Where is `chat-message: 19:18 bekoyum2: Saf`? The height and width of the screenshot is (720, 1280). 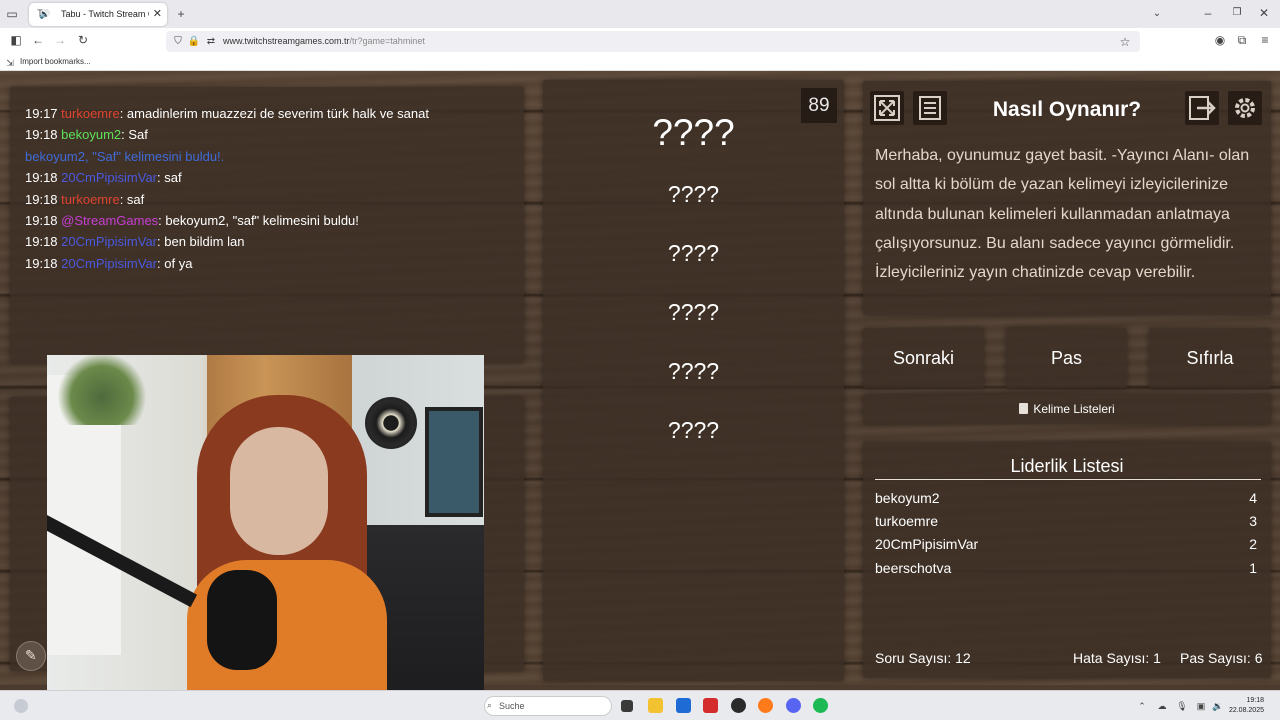 chat-message: 19:18 bekoyum2: Saf is located at coordinates (86, 134).